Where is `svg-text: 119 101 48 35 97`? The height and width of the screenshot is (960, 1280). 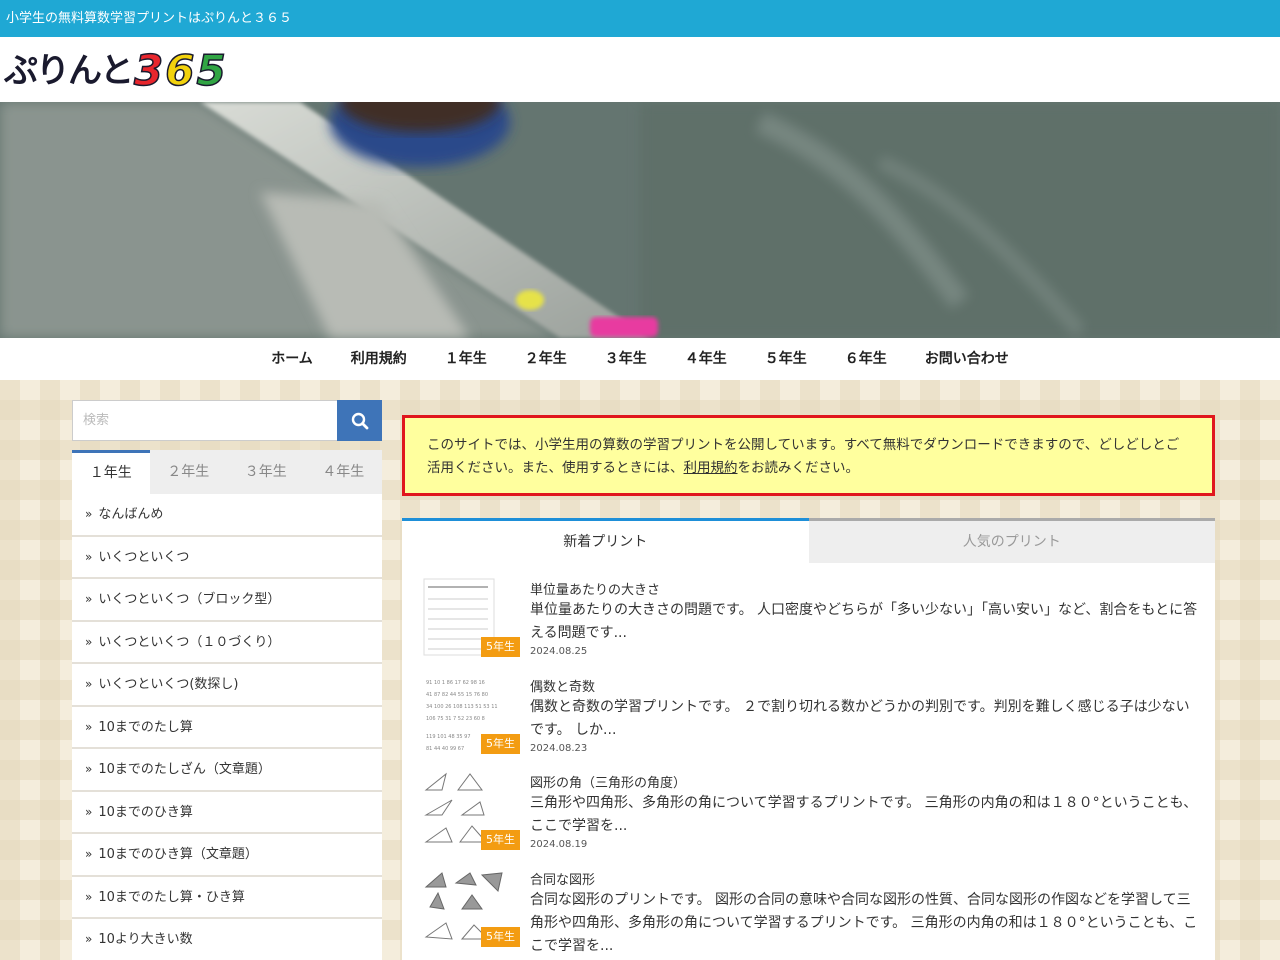 svg-text: 119 101 48 35 97 is located at coordinates (448, 737).